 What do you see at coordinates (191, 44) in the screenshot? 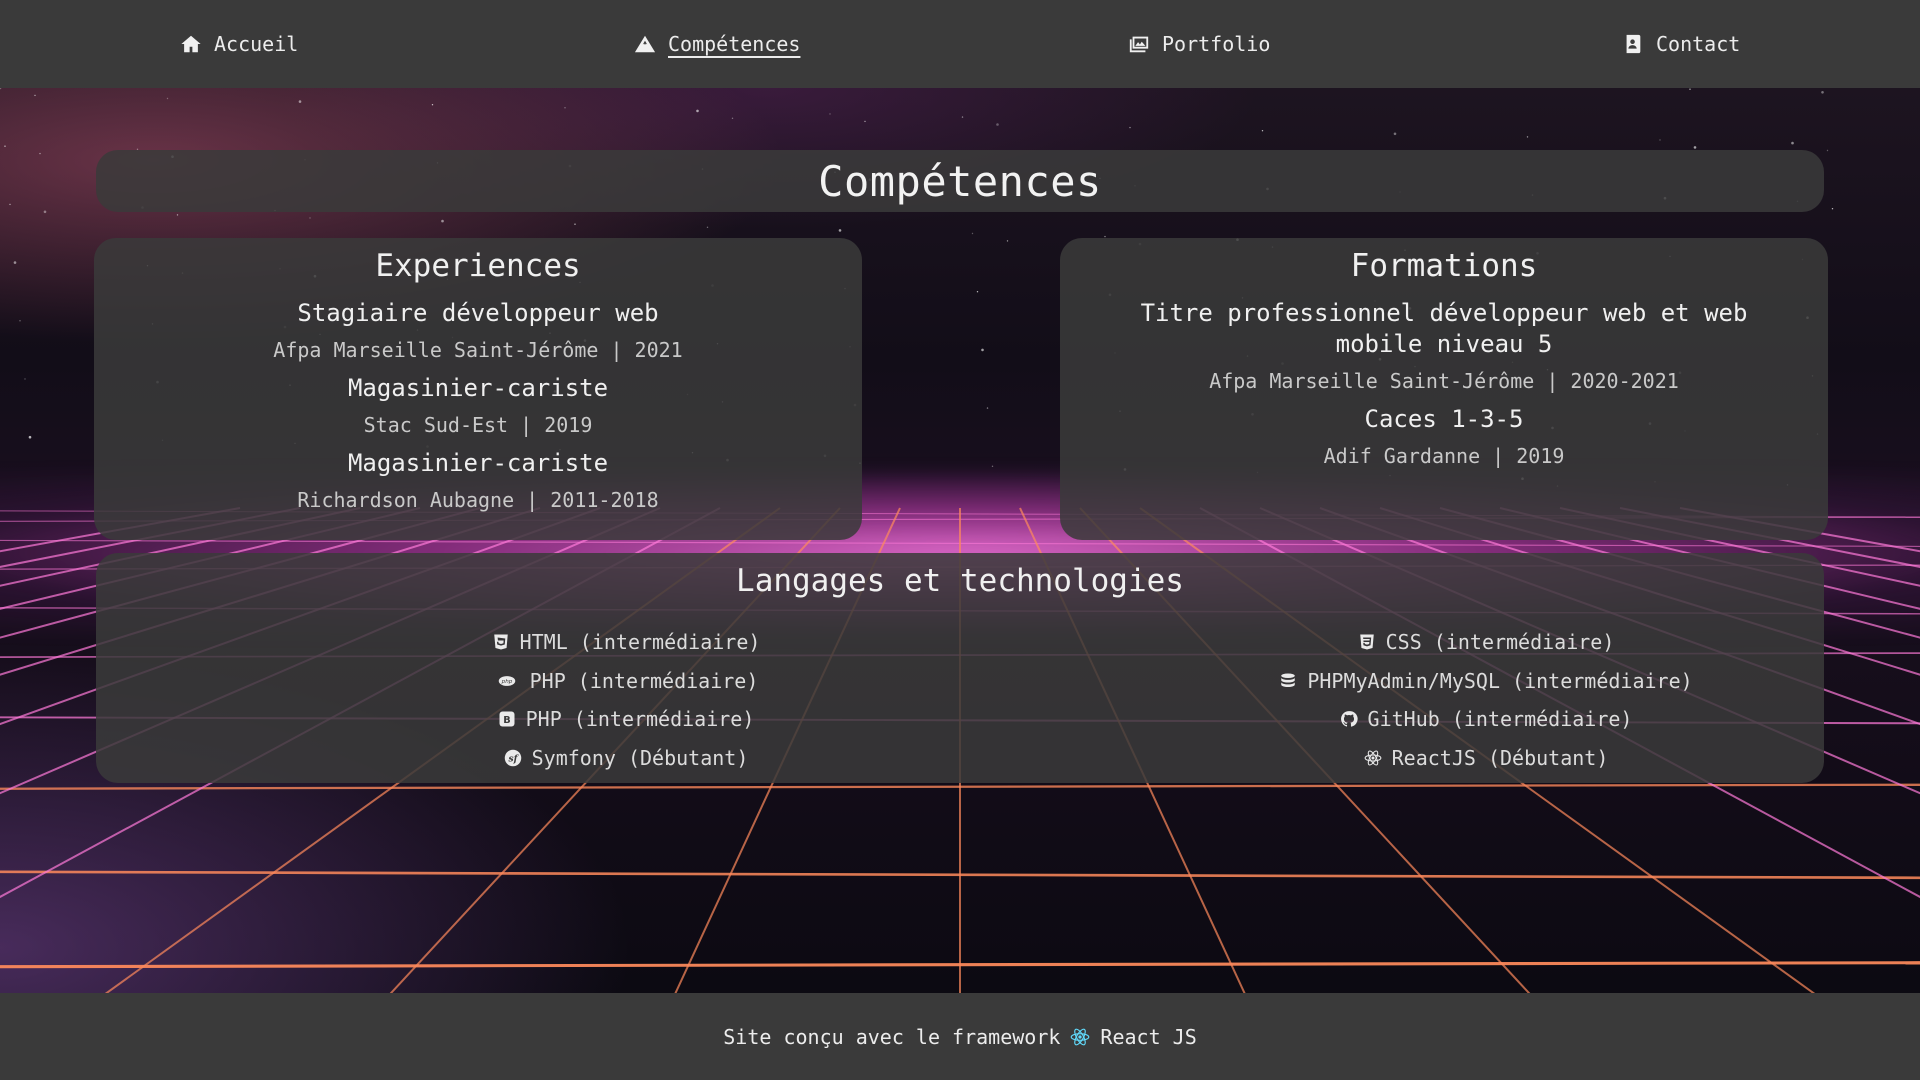
I see `home-icon` at bounding box center [191, 44].